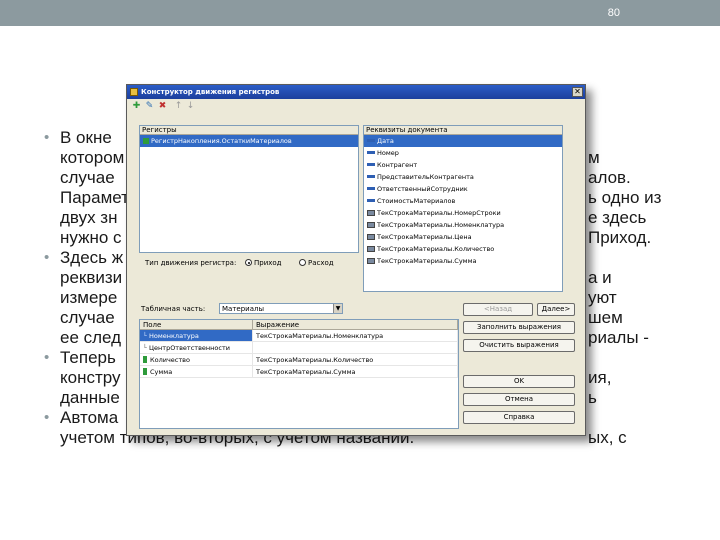 The image size is (720, 540). Describe the element at coordinates (355, 359) in the screenshot. I see `expression-cell: ТекСтрокаМатериалы.Количество` at that location.